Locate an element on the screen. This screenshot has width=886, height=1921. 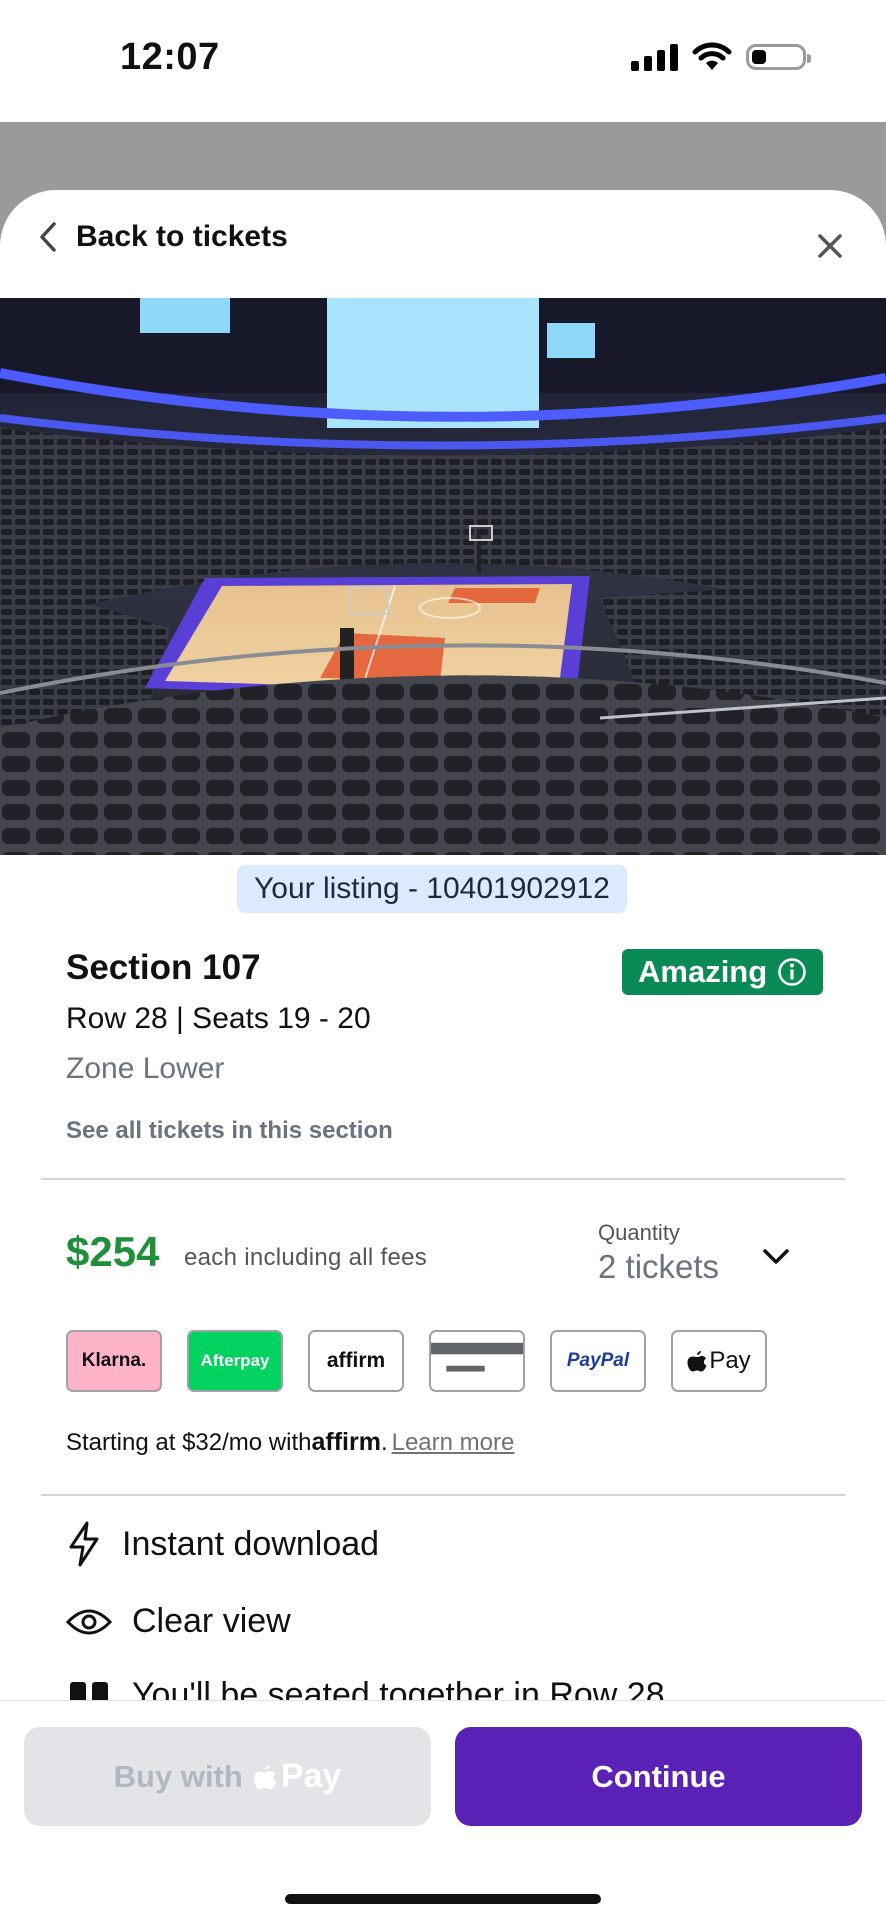
afterpay-option: Afterpay is located at coordinates (235, 1361).